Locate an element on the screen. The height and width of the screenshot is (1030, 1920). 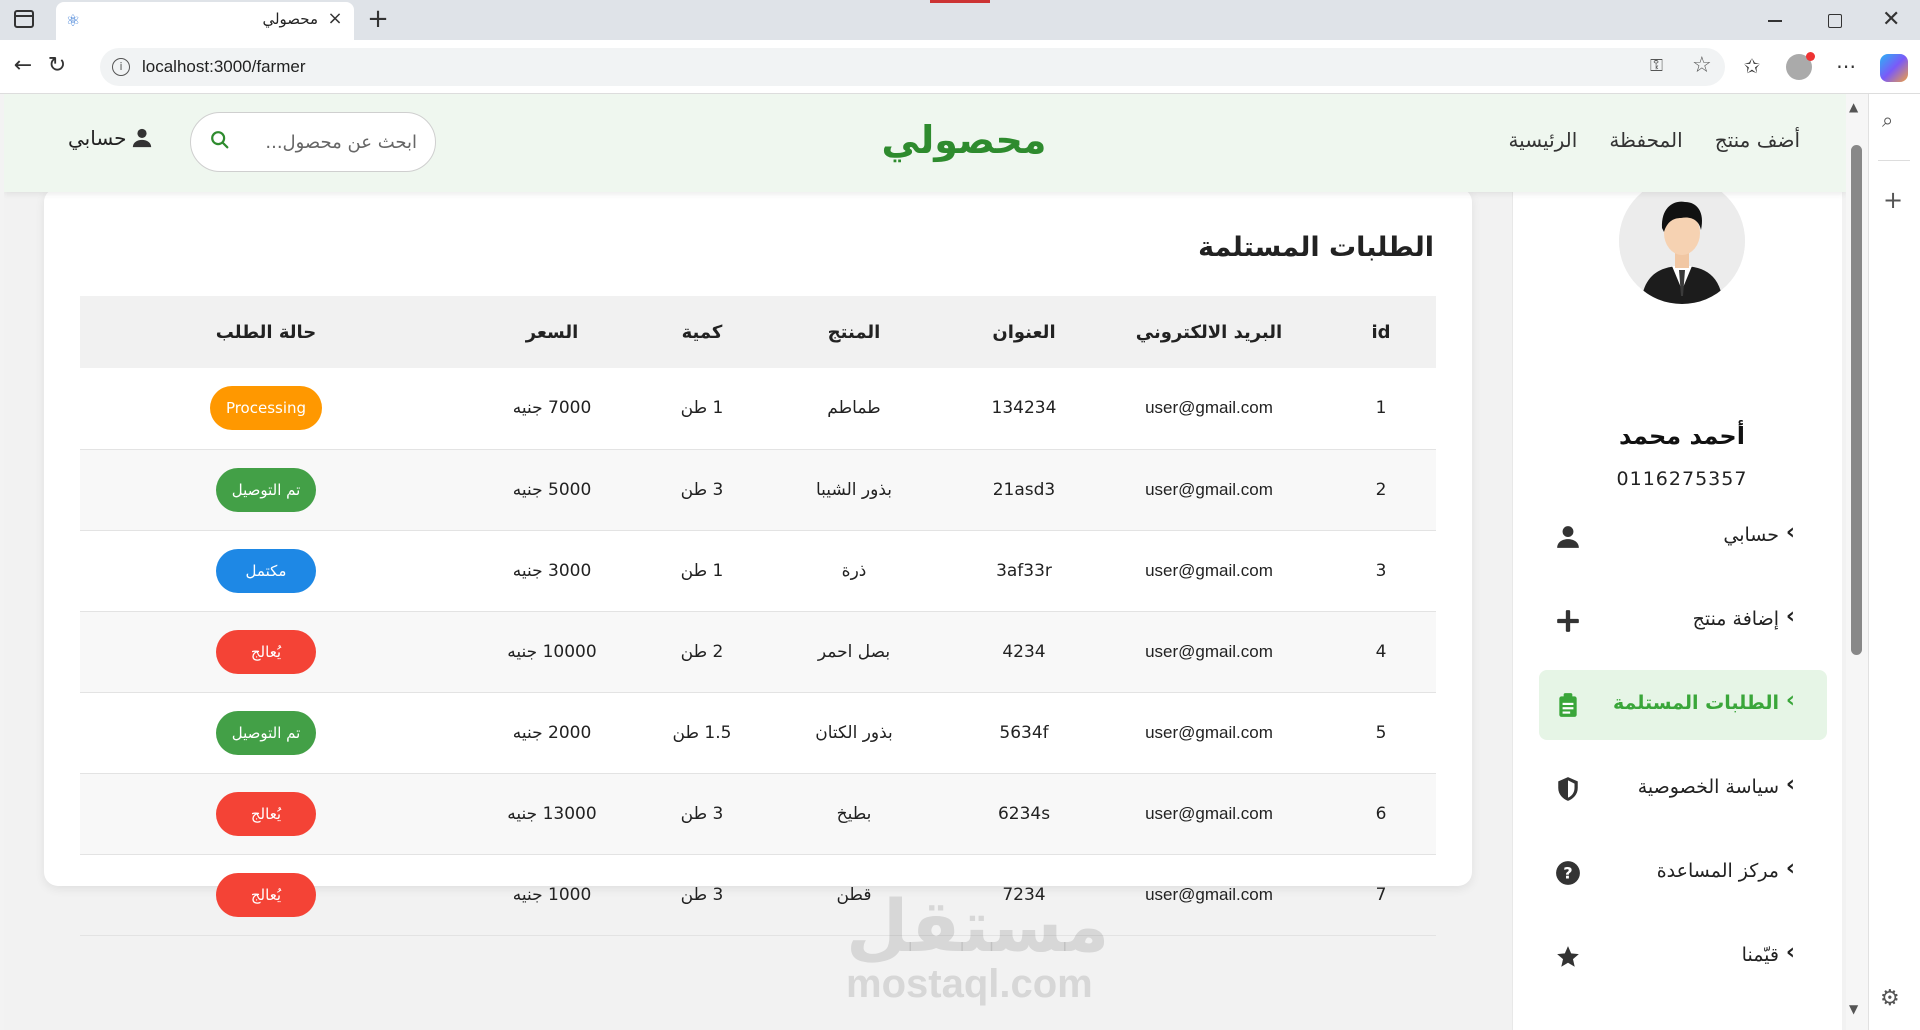
minimize-icon is located at coordinates (1775, 21).